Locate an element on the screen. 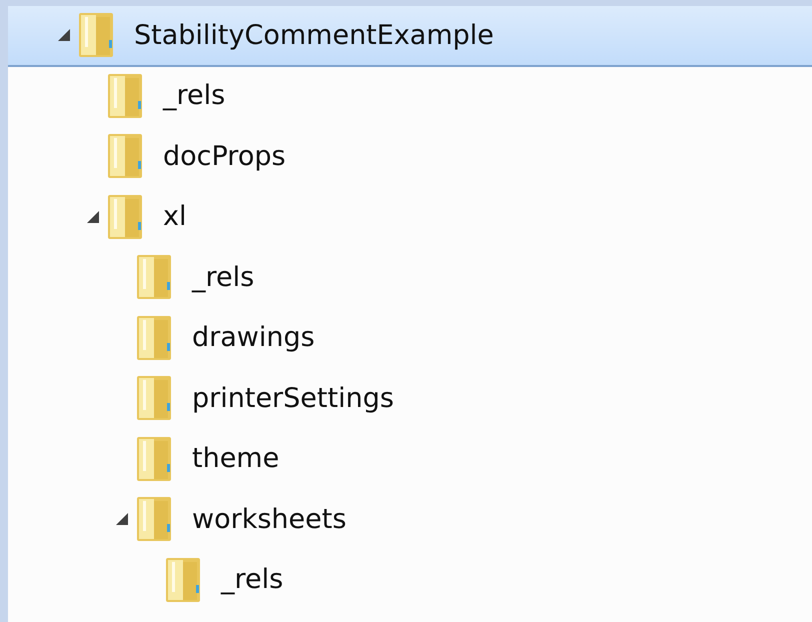  tree-item: docProps is located at coordinates (410, 157).